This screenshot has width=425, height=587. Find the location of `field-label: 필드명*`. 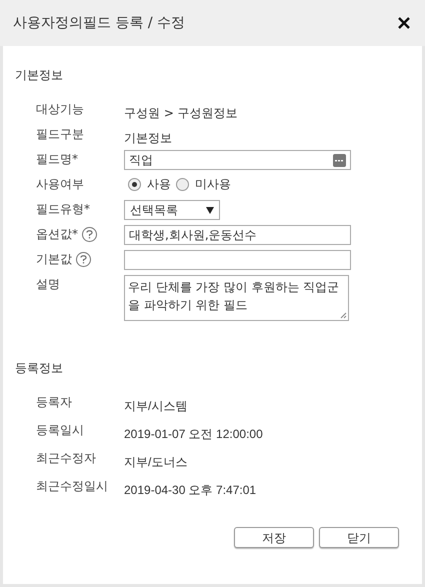

field-label: 필드명* is located at coordinates (57, 159).